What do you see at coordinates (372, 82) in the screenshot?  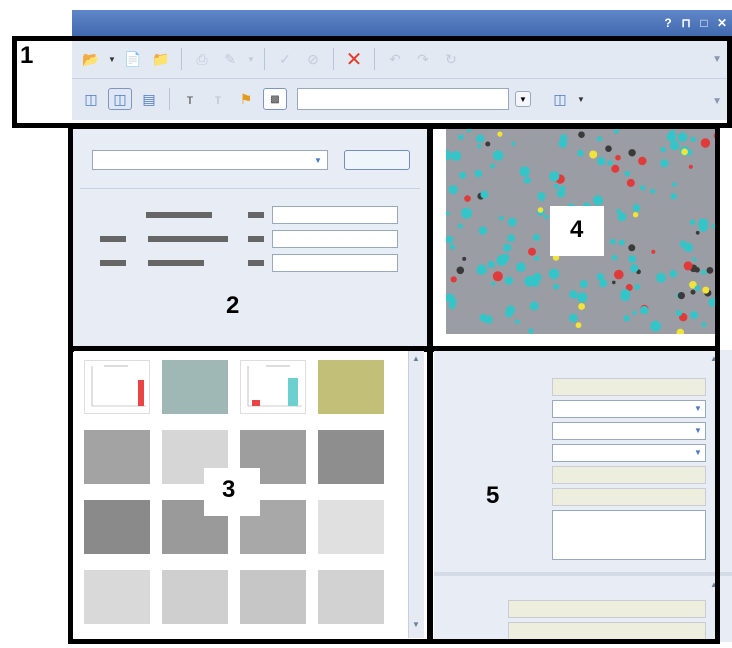 I see `region-1-frame` at bounding box center [372, 82].